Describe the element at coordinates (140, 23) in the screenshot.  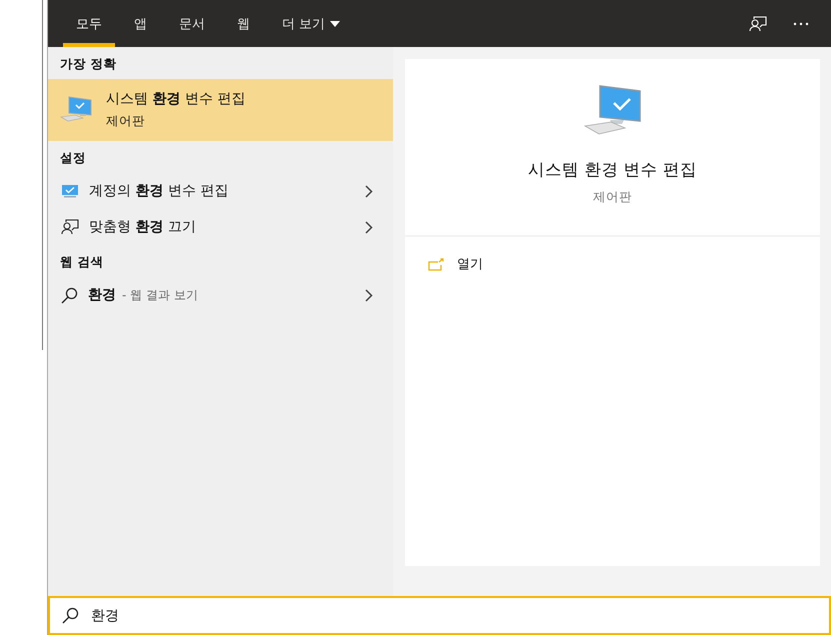
I see `tab: 앱` at that location.